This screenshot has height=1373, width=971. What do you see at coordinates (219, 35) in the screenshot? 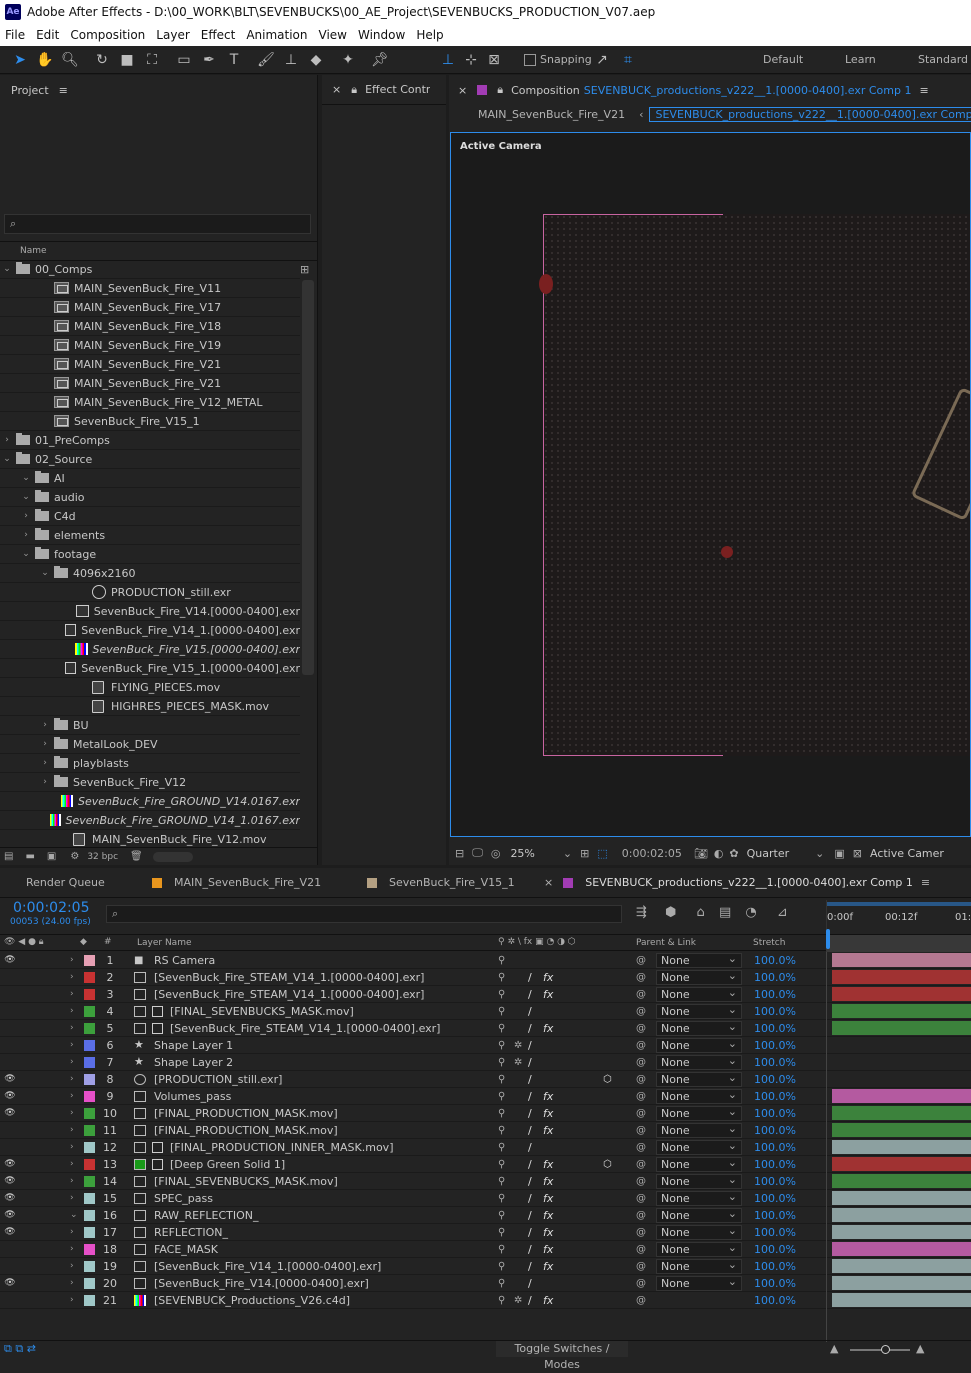
I see `menu-effect: Effect` at bounding box center [219, 35].